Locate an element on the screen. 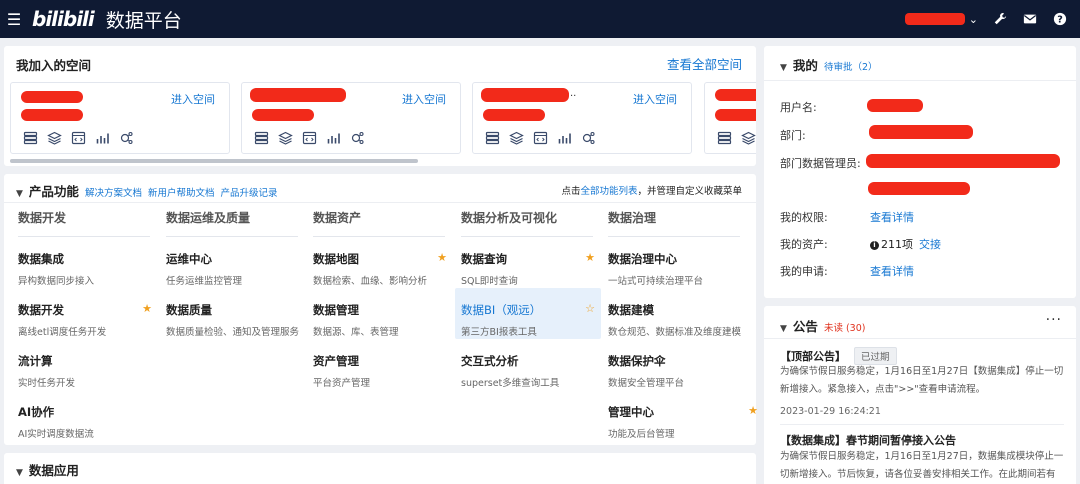 The image size is (1080, 484). column-title: 数据开发 is located at coordinates (84, 220).